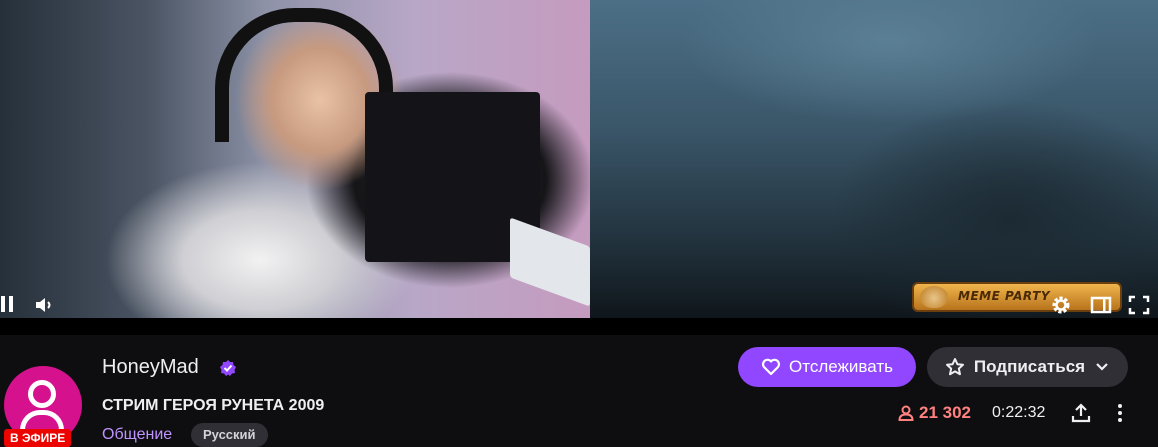 This screenshot has height=447, width=1158. Describe the element at coordinates (42, 394) in the screenshot. I see `avatar-head-shape` at that location.